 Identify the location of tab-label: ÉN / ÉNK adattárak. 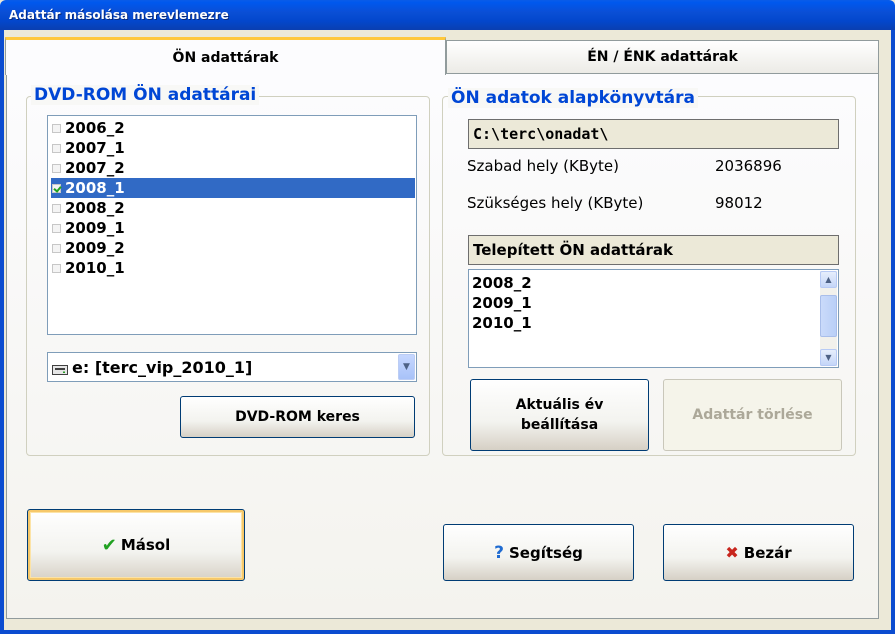
(662, 57).